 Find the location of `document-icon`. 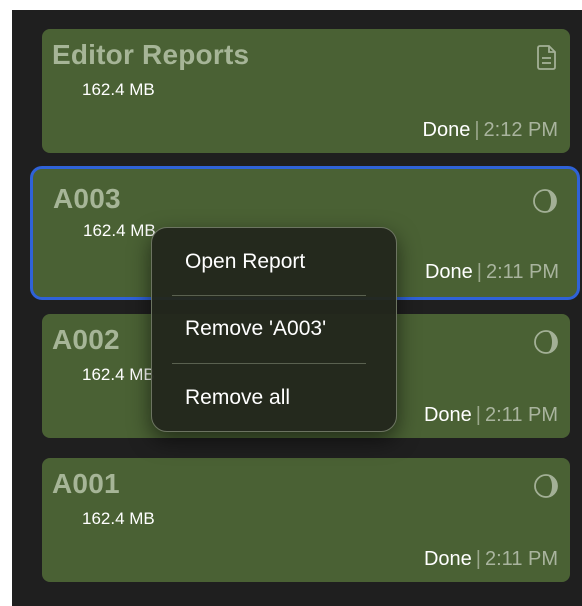

document-icon is located at coordinates (546, 57).